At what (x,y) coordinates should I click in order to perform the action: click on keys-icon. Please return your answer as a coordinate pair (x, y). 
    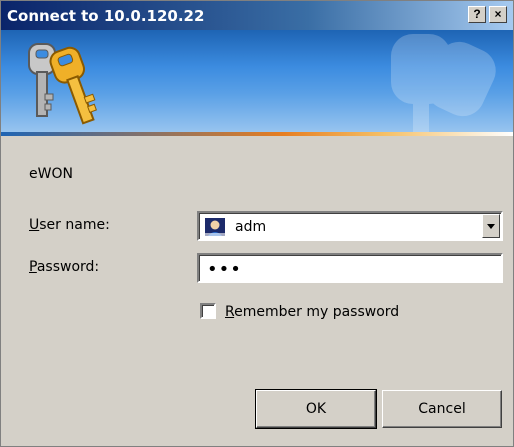
    Looking at the image, I should click on (62, 84).